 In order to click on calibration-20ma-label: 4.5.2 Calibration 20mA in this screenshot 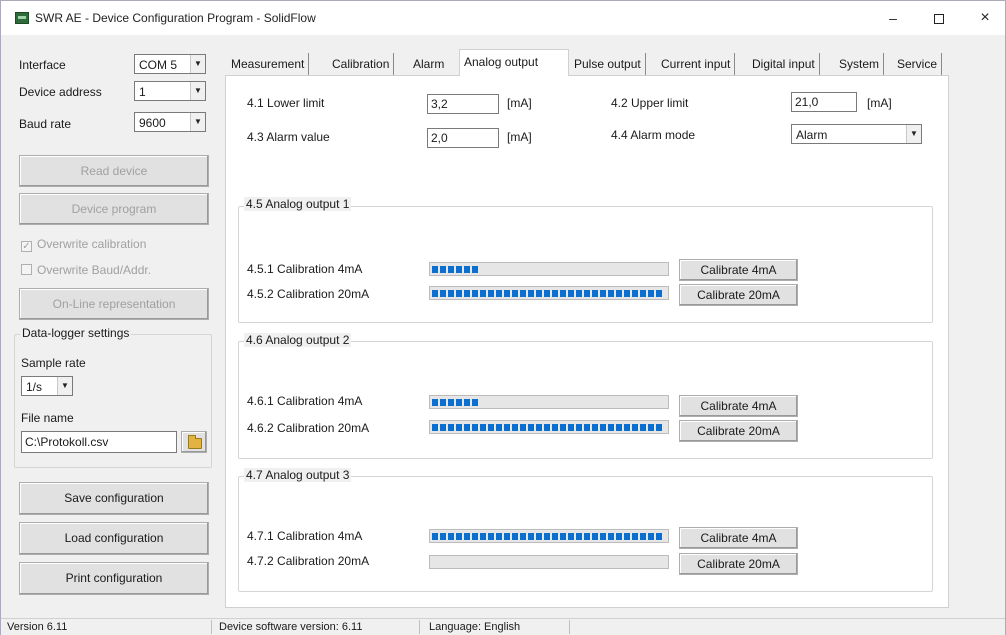, I will do `click(308, 294)`.